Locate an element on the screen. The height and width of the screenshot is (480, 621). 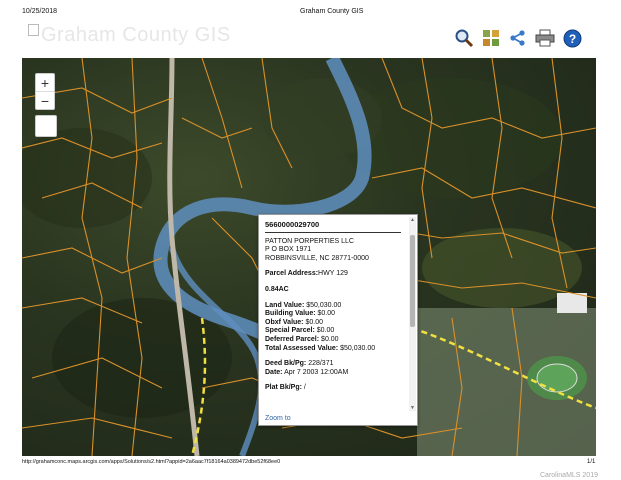
zoom-out-button: − is located at coordinates (45, 100).